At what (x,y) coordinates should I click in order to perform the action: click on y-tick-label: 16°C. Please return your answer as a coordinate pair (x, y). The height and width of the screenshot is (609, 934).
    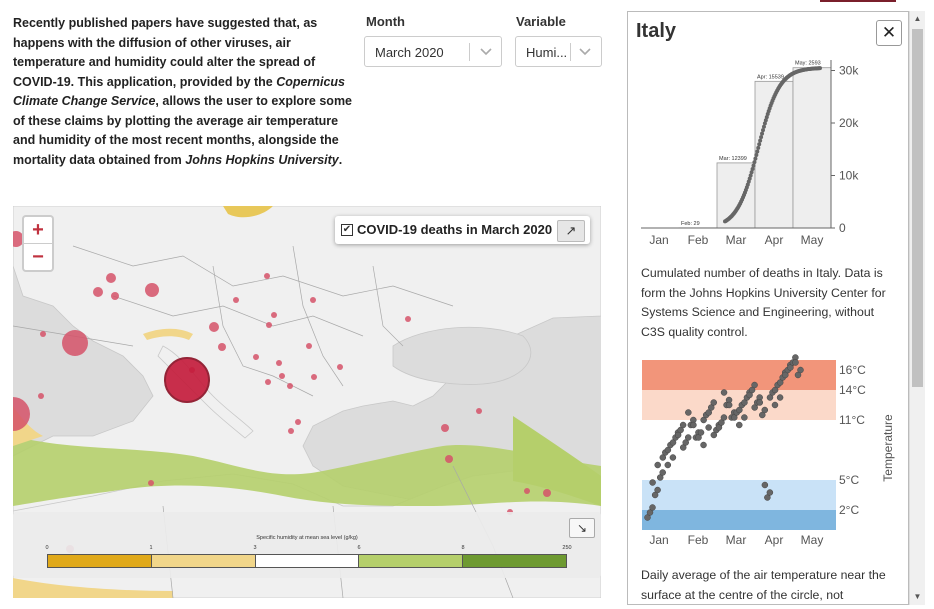
    Looking at the image, I should click on (852, 370).